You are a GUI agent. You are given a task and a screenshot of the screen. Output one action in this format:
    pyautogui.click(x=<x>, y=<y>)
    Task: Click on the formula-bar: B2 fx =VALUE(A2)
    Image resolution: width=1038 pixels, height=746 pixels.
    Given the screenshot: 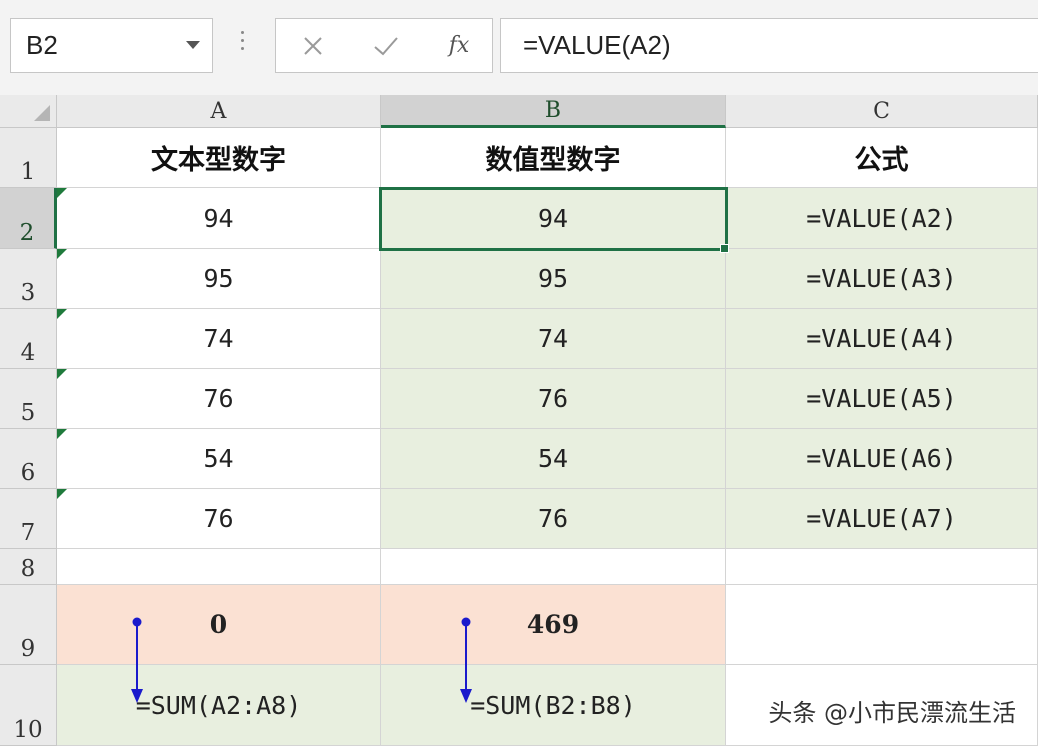 What is the action you would take?
    pyautogui.click(x=519, y=47)
    